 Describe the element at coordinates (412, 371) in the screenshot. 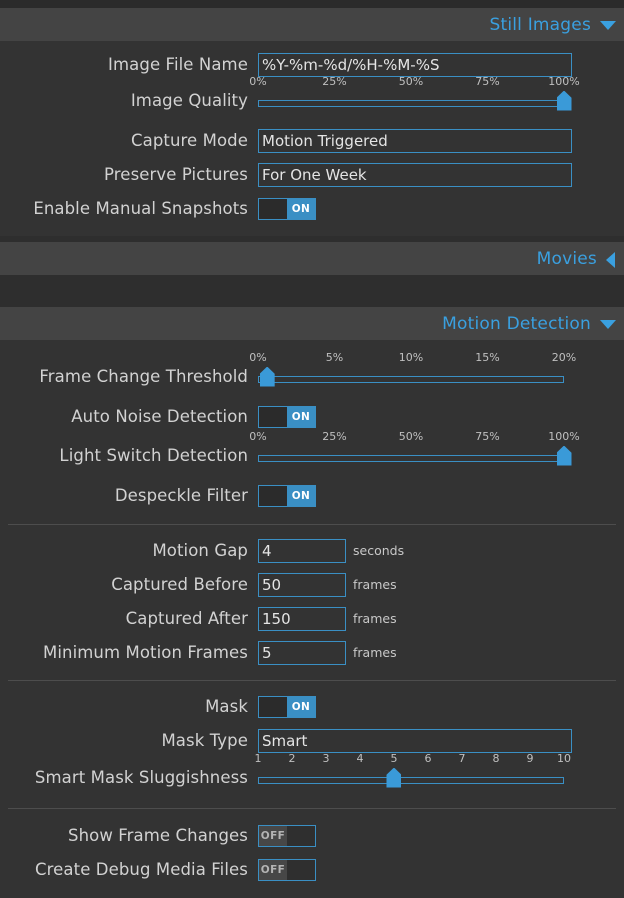

I see `frame-change-threshold-slider: 0% 5% 10% 15% 20%` at that location.